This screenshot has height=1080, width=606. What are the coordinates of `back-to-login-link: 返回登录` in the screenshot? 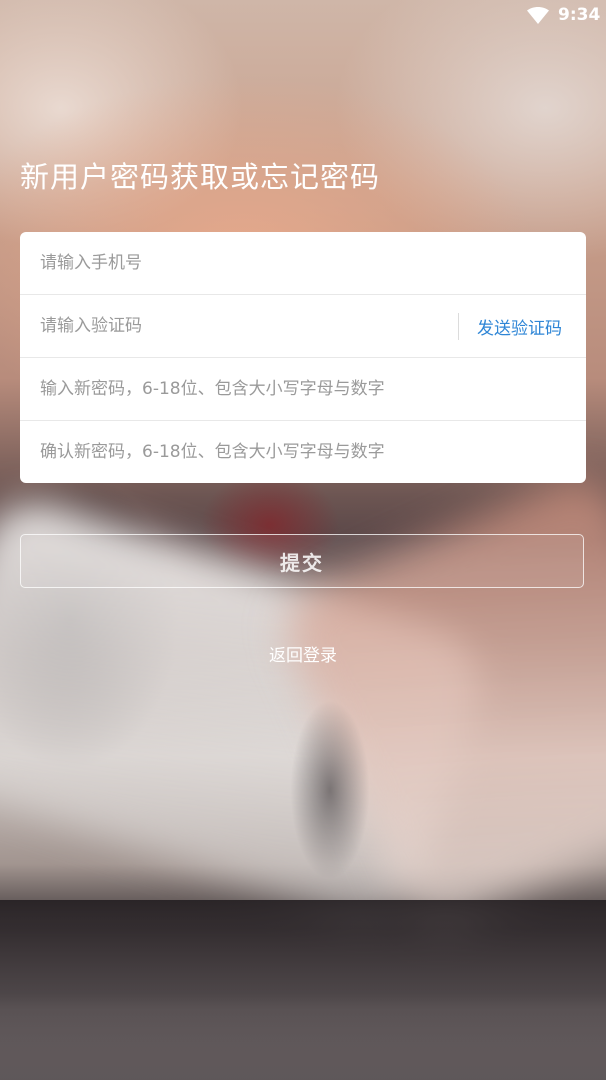 It's located at (303, 653).